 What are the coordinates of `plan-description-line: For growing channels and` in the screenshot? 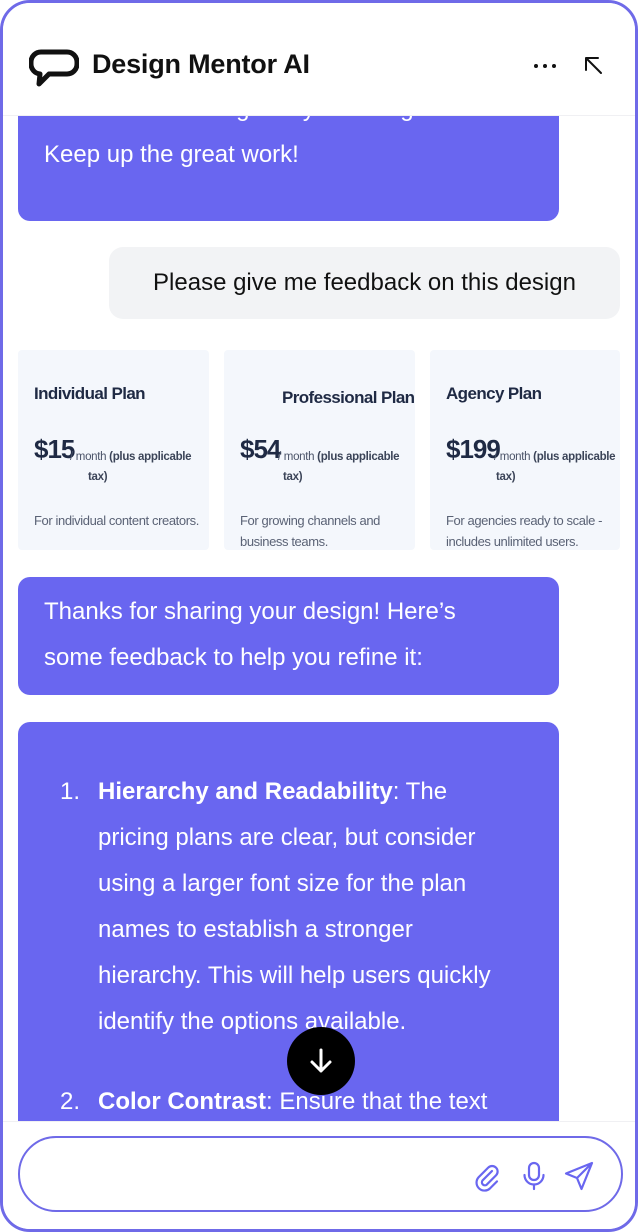 It's located at (310, 520).